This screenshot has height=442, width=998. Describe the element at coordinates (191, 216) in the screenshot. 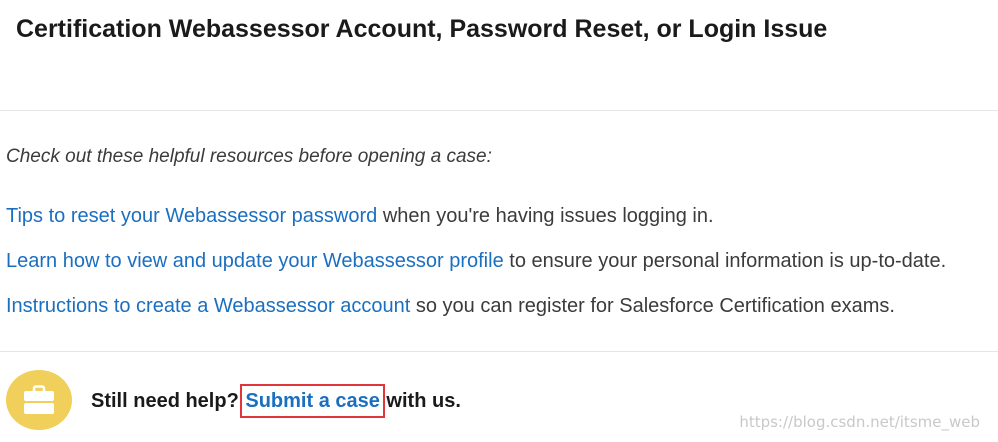

I see `reset-password-link: Tips to reset your Webassessor password` at that location.